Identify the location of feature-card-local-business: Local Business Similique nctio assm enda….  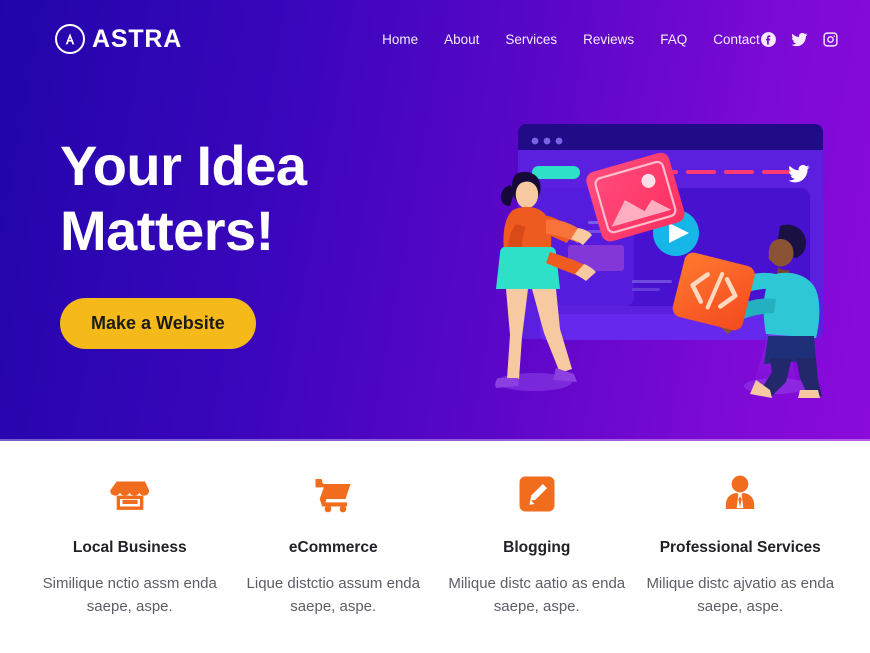
(130, 562).